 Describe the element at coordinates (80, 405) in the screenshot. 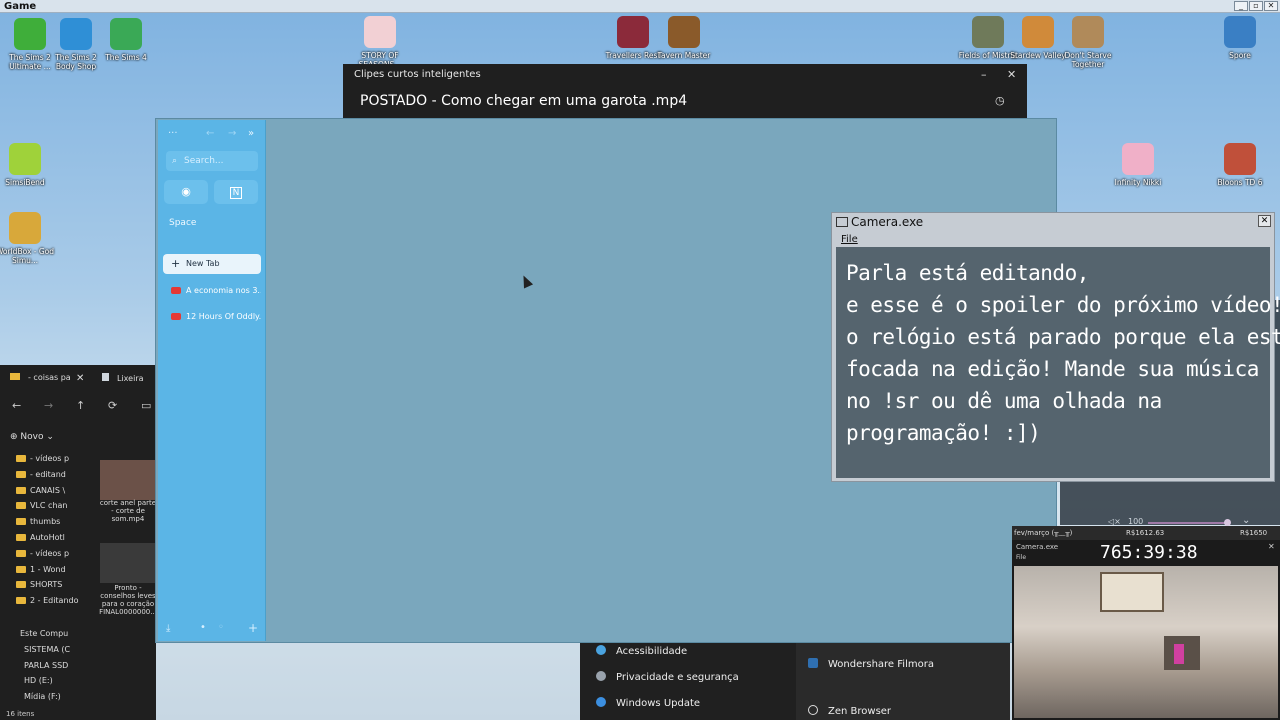

I see `up-icon: ↑` at that location.